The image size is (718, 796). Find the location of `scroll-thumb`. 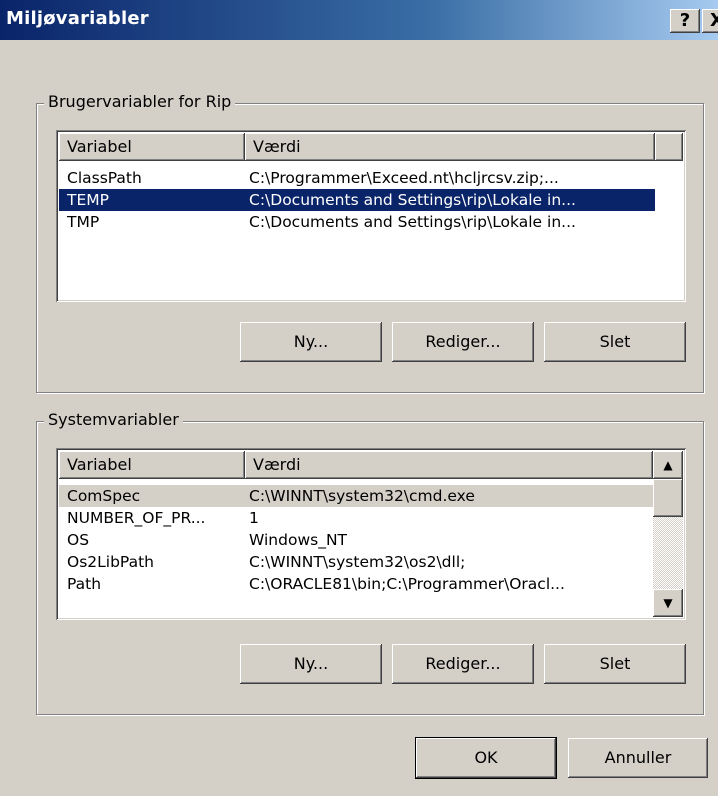

scroll-thumb is located at coordinates (668, 498).